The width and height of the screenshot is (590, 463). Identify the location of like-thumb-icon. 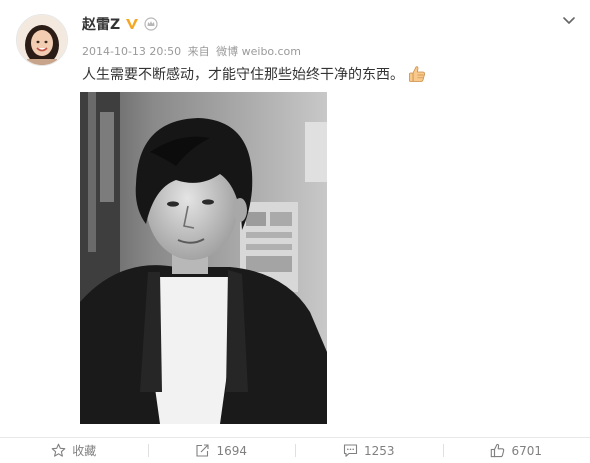
(498, 450).